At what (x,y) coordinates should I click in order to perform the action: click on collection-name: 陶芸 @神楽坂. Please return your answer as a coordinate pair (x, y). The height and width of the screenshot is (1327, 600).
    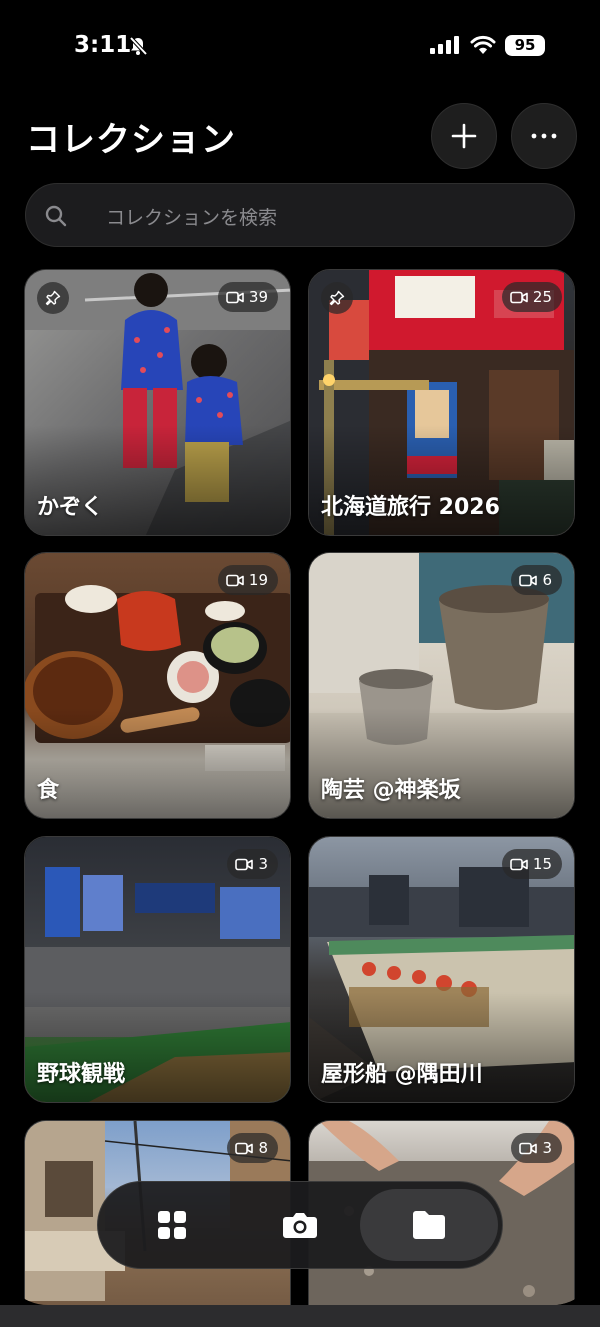
    Looking at the image, I should click on (391, 790).